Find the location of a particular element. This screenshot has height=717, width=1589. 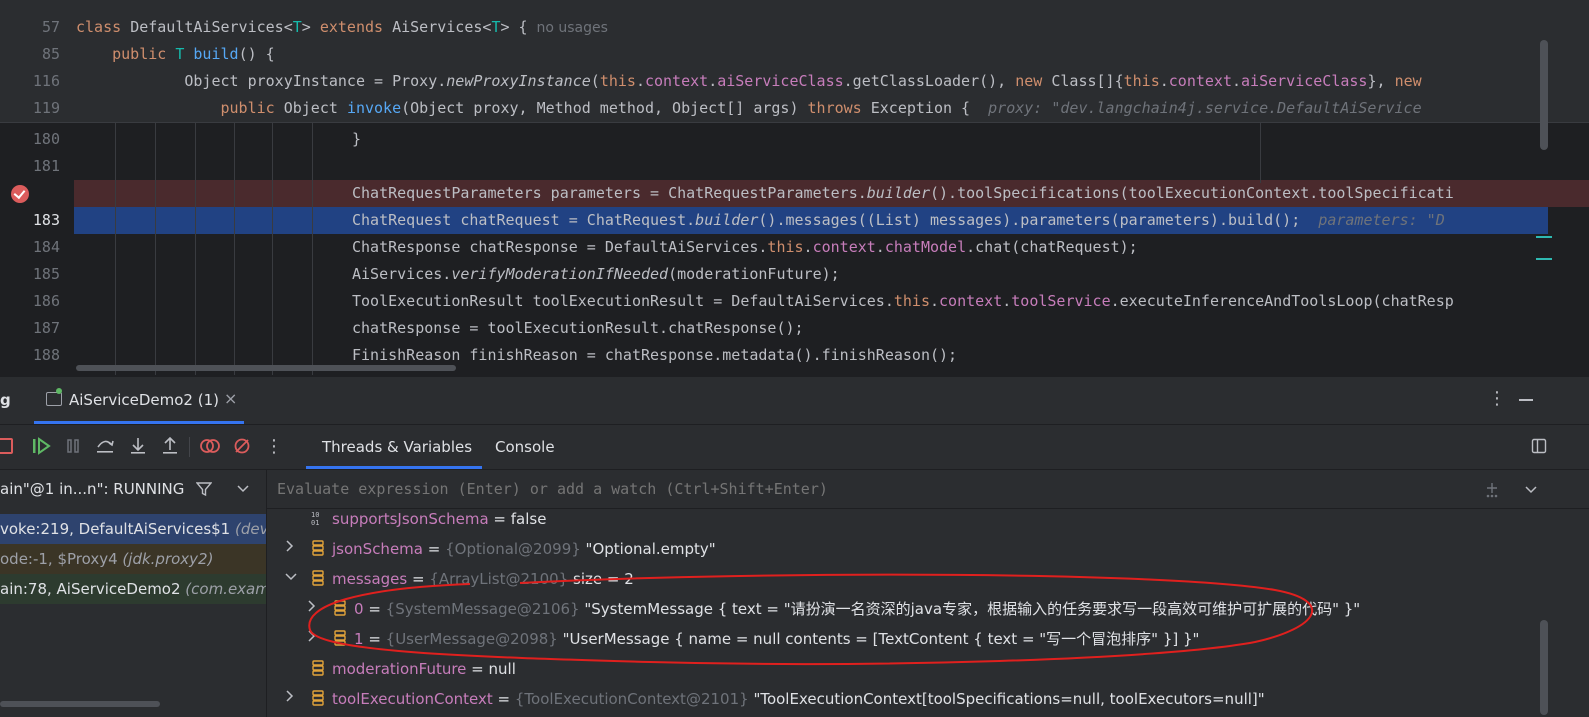

close-tab-icon: × is located at coordinates (230, 398).